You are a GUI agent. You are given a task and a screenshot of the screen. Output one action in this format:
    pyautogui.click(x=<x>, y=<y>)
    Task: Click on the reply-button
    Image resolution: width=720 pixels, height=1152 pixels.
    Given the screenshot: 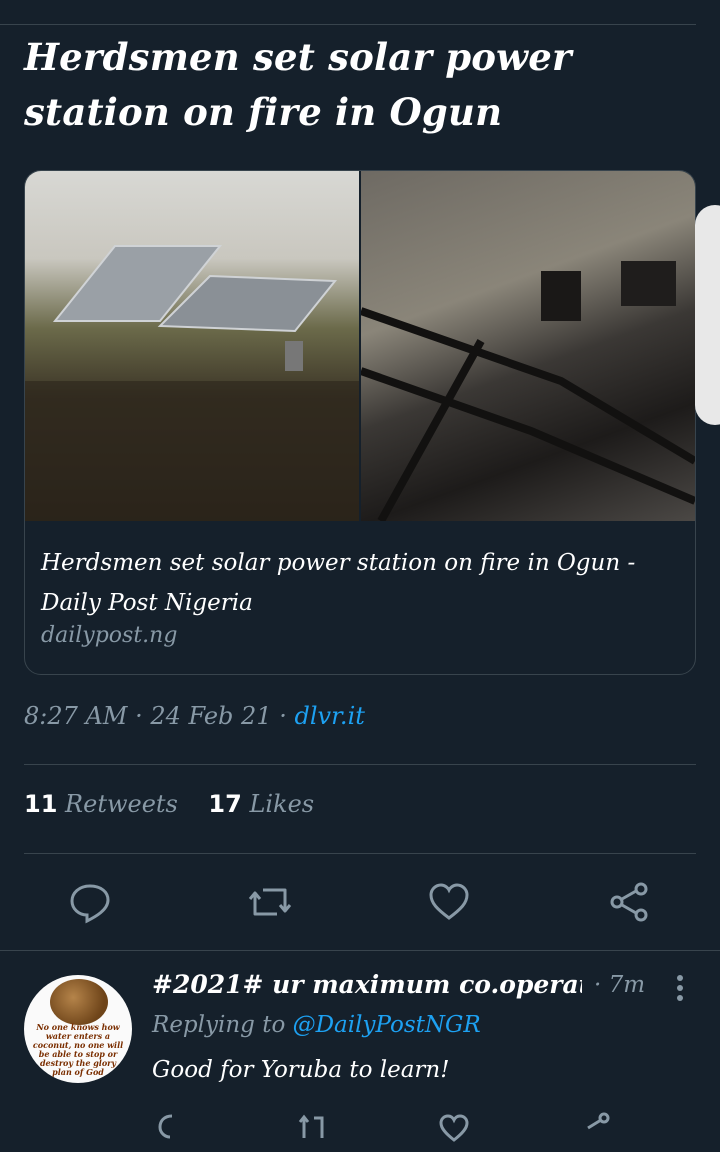 What is the action you would take?
    pyautogui.click(x=90, y=902)
    